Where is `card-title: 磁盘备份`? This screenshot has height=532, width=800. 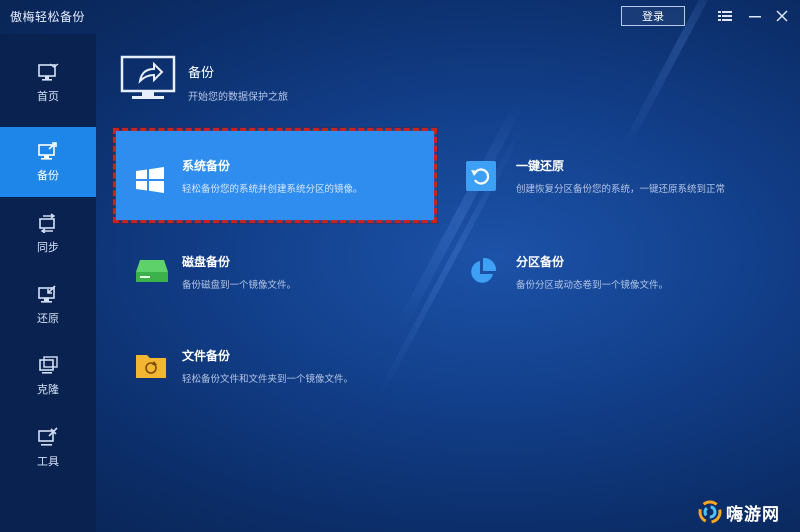 card-title: 磁盘备份 is located at coordinates (206, 262).